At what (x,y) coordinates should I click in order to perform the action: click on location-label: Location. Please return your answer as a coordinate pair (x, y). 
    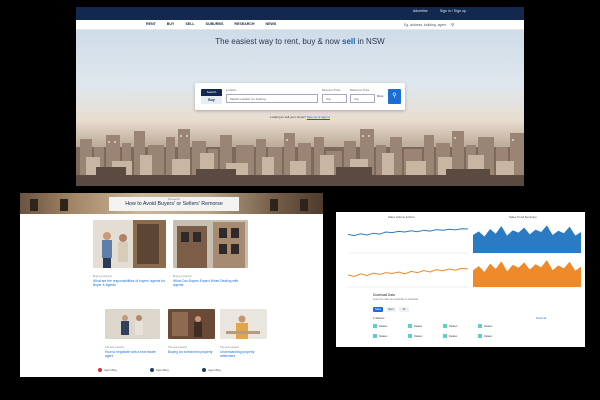
    Looking at the image, I should click on (231, 90).